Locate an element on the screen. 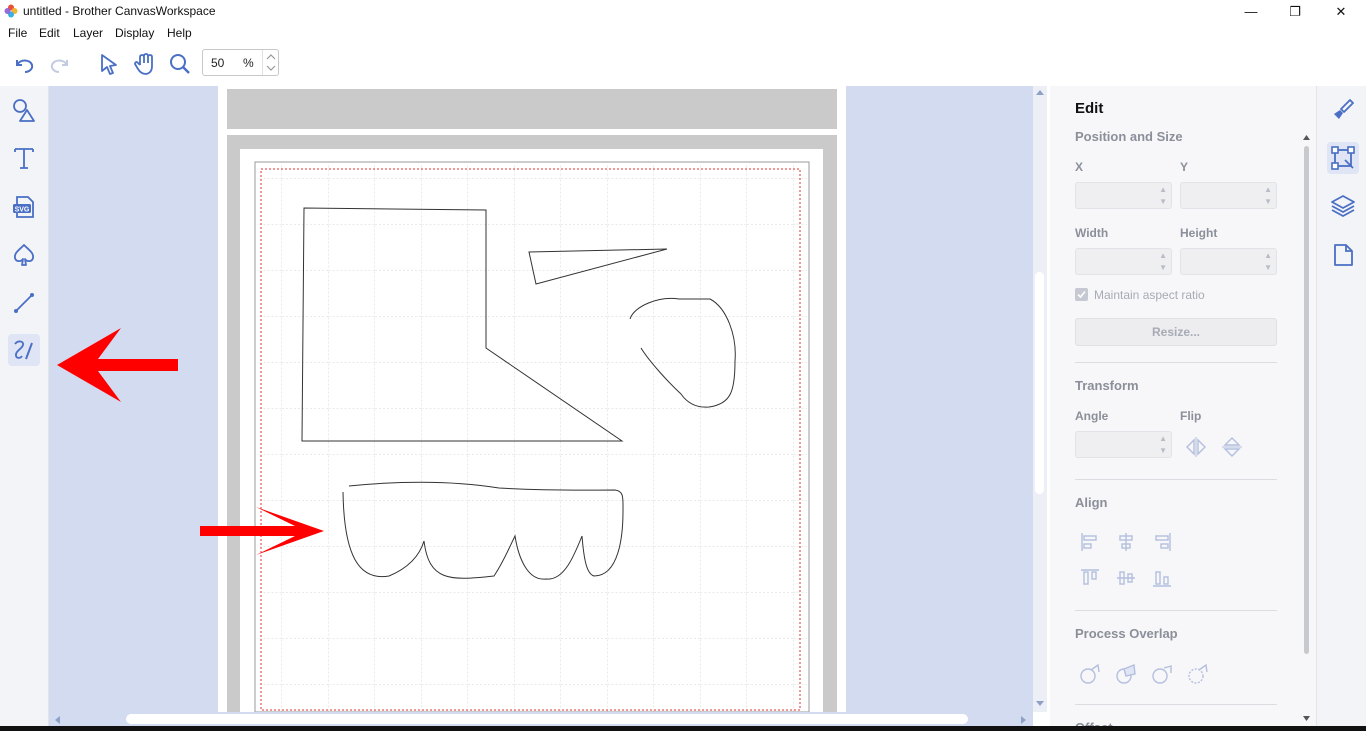 This screenshot has width=1366, height=731. spade-icon is located at coordinates (24, 255).